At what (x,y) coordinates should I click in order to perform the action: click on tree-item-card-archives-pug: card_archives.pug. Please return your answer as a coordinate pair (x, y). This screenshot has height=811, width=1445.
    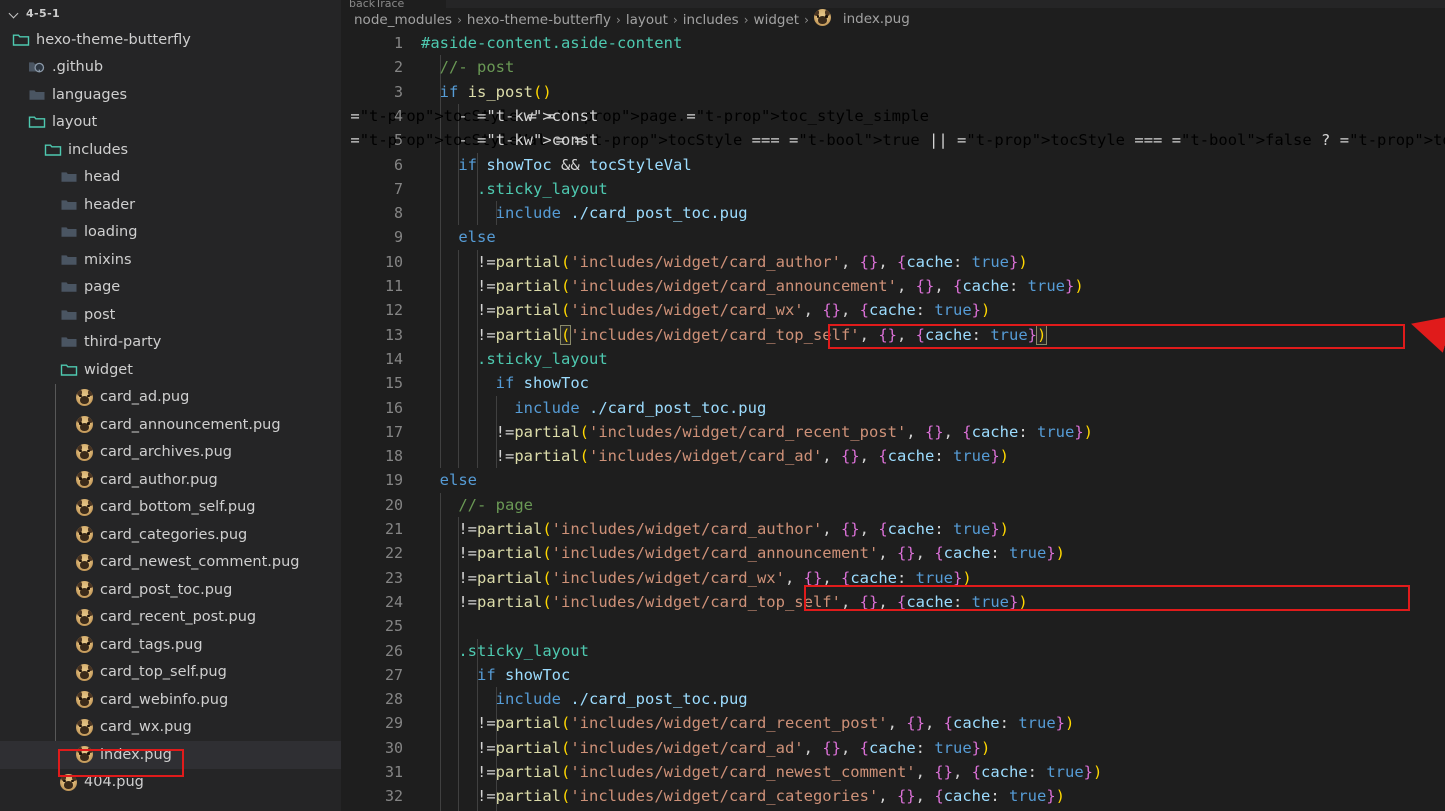
    Looking at the image, I should click on (170, 453).